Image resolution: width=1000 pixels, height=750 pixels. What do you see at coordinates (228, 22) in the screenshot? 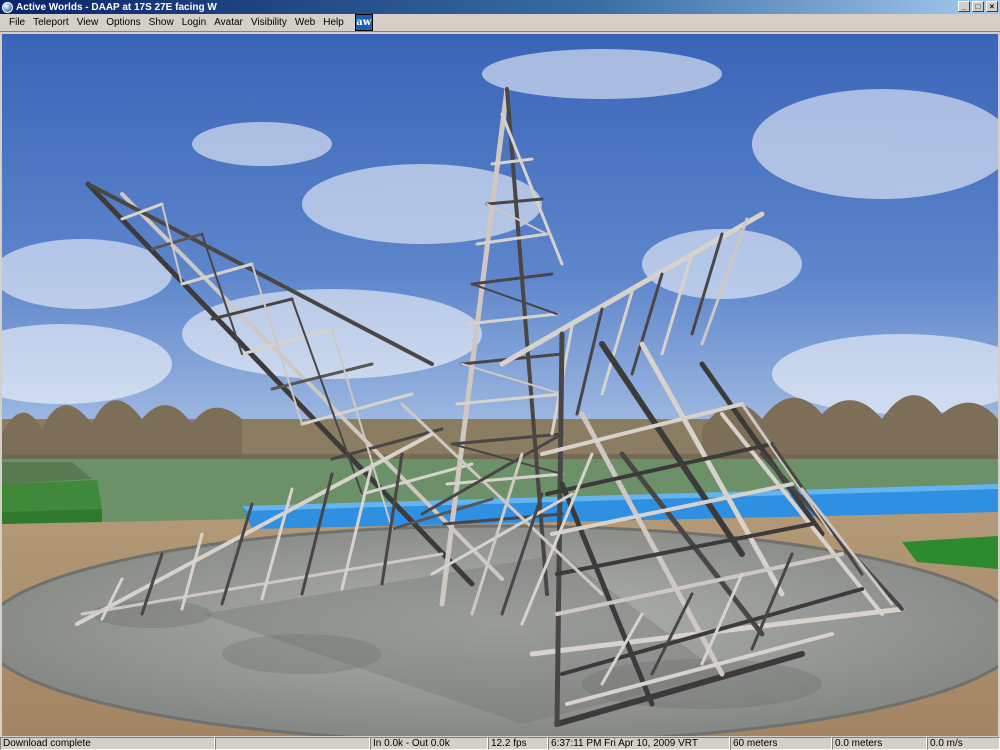
I see `menu-avatar: Avatar` at bounding box center [228, 22].